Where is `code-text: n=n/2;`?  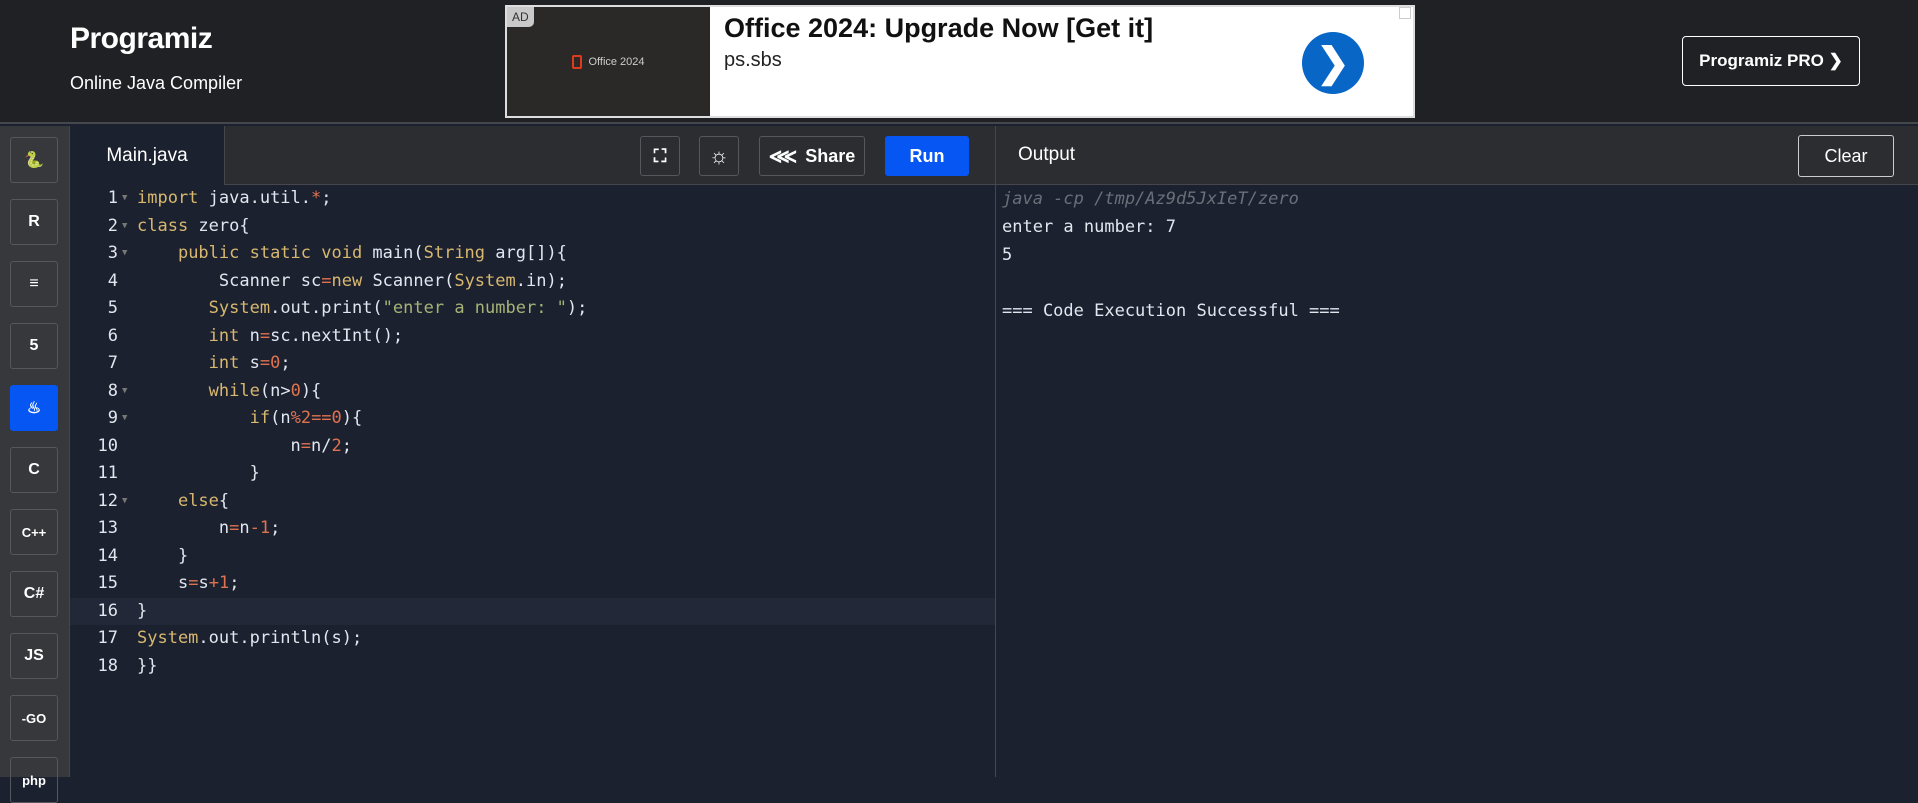 code-text: n=n/2; is located at coordinates (244, 447).